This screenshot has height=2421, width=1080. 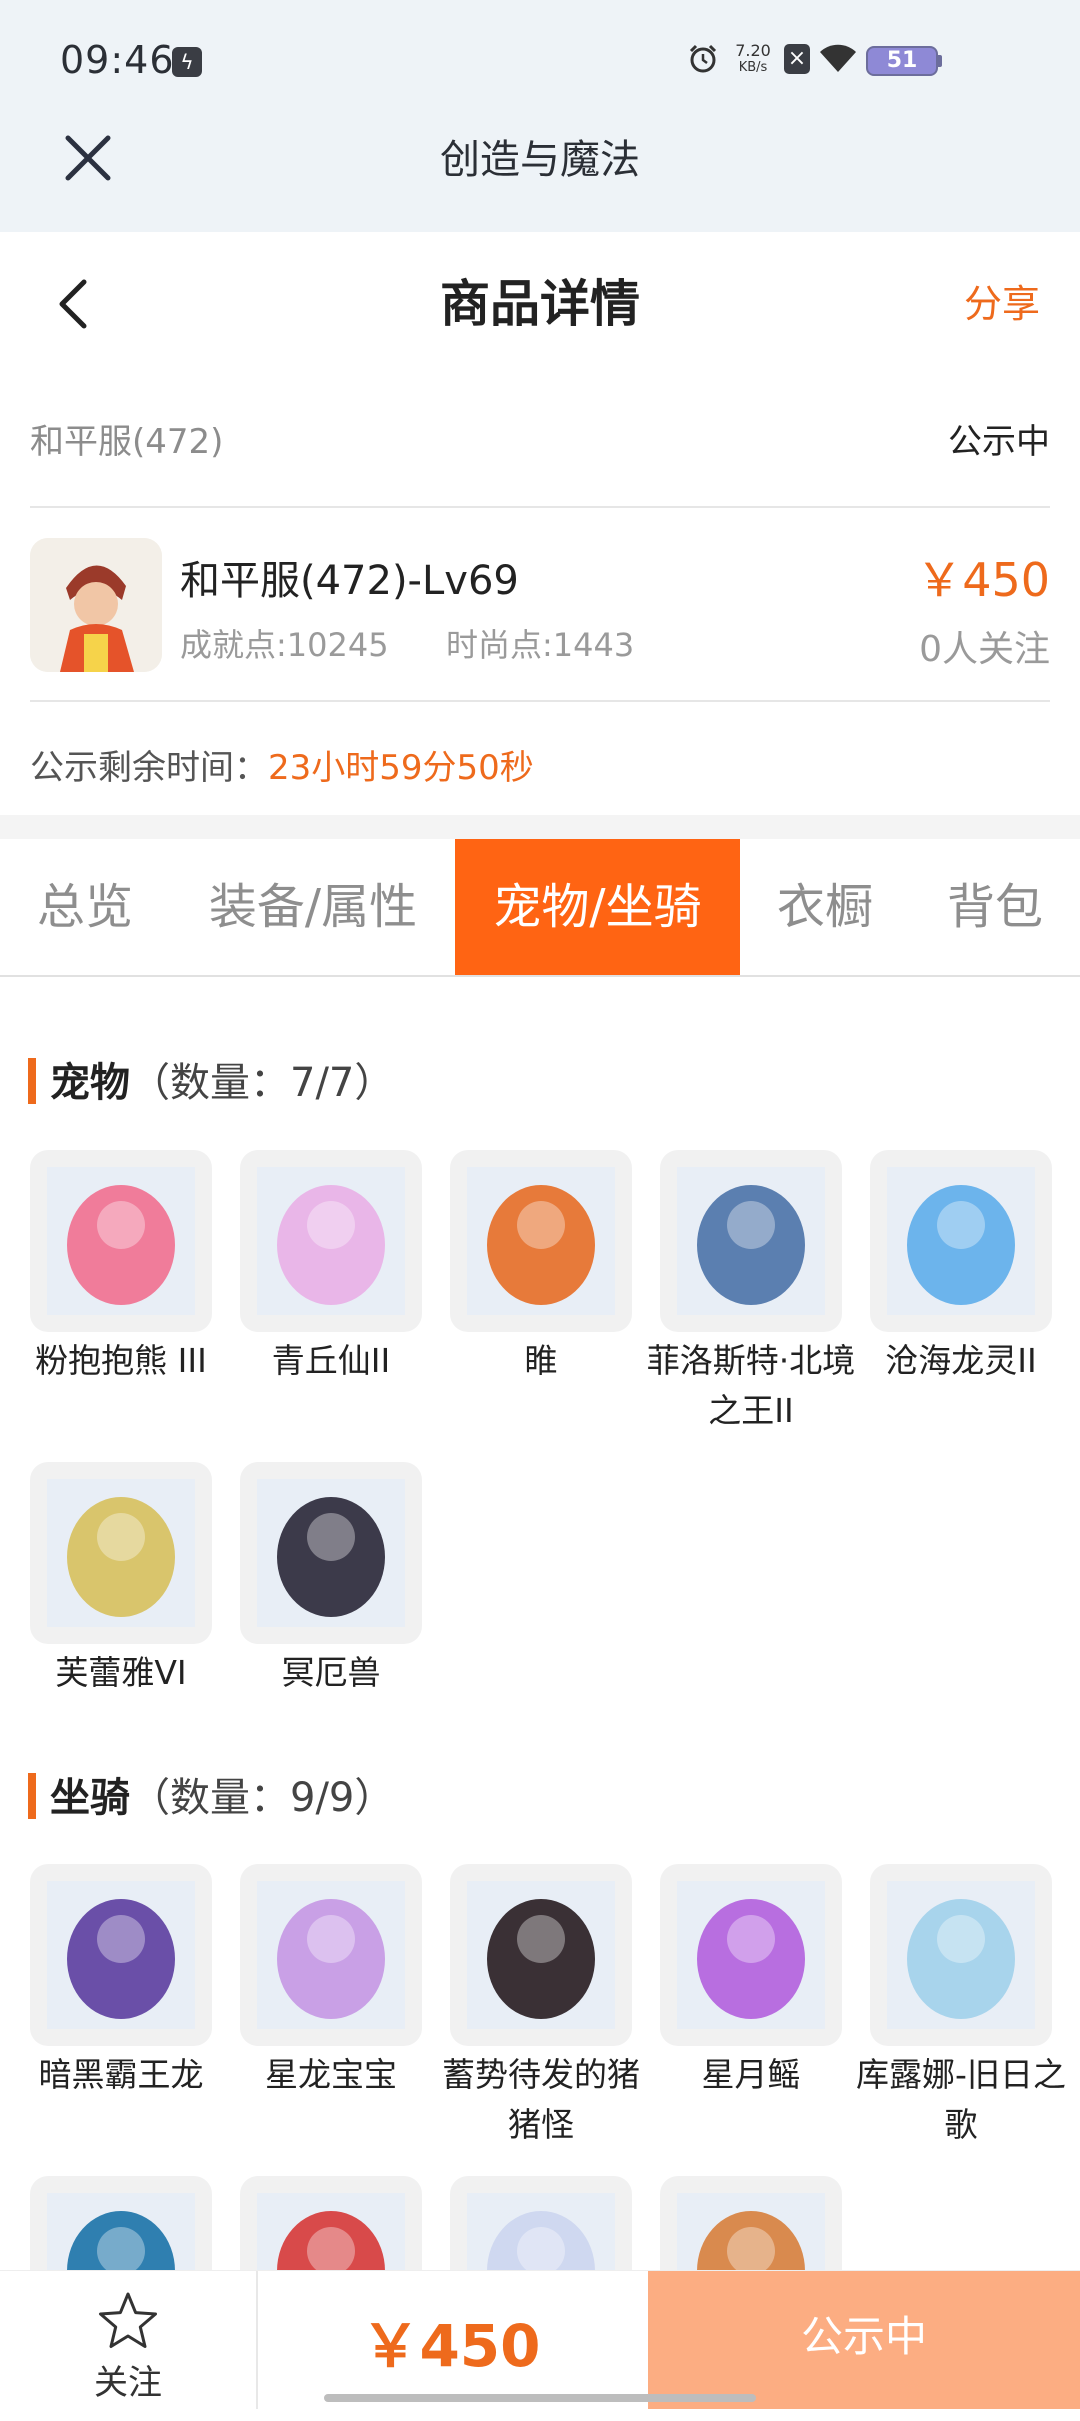 What do you see at coordinates (187, 62) in the screenshot?
I see `flash-icon: ϟ` at bounding box center [187, 62].